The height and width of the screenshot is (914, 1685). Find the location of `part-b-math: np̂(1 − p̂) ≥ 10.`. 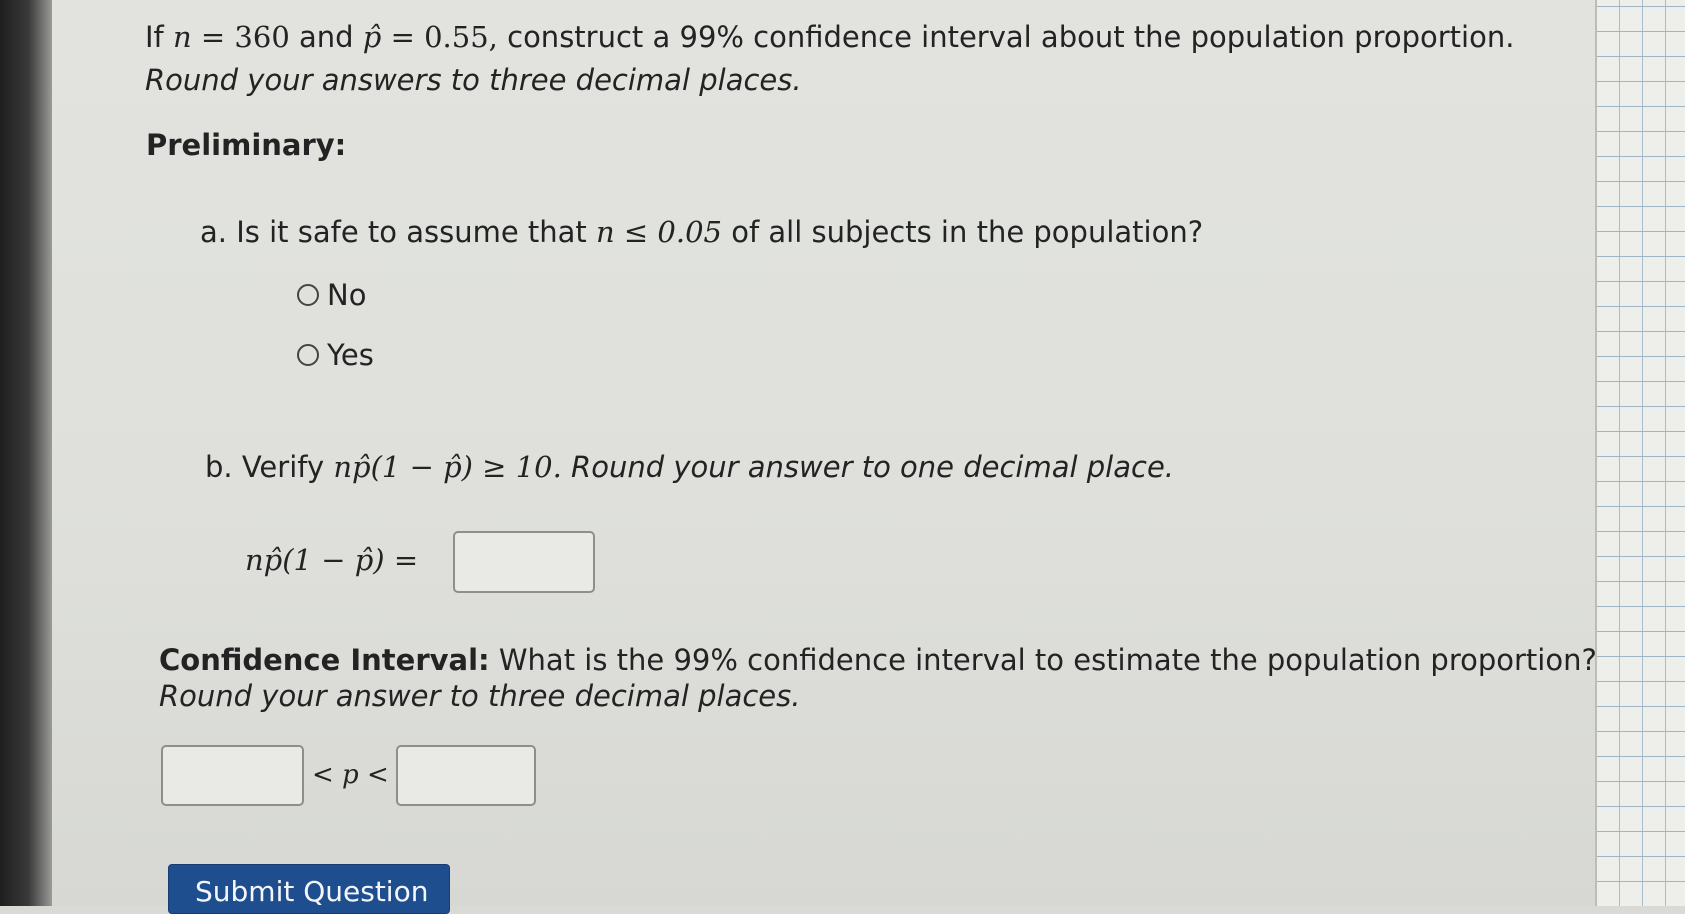

part-b-math: np̂(1 − p̂) ≥ 10. is located at coordinates (447, 467).